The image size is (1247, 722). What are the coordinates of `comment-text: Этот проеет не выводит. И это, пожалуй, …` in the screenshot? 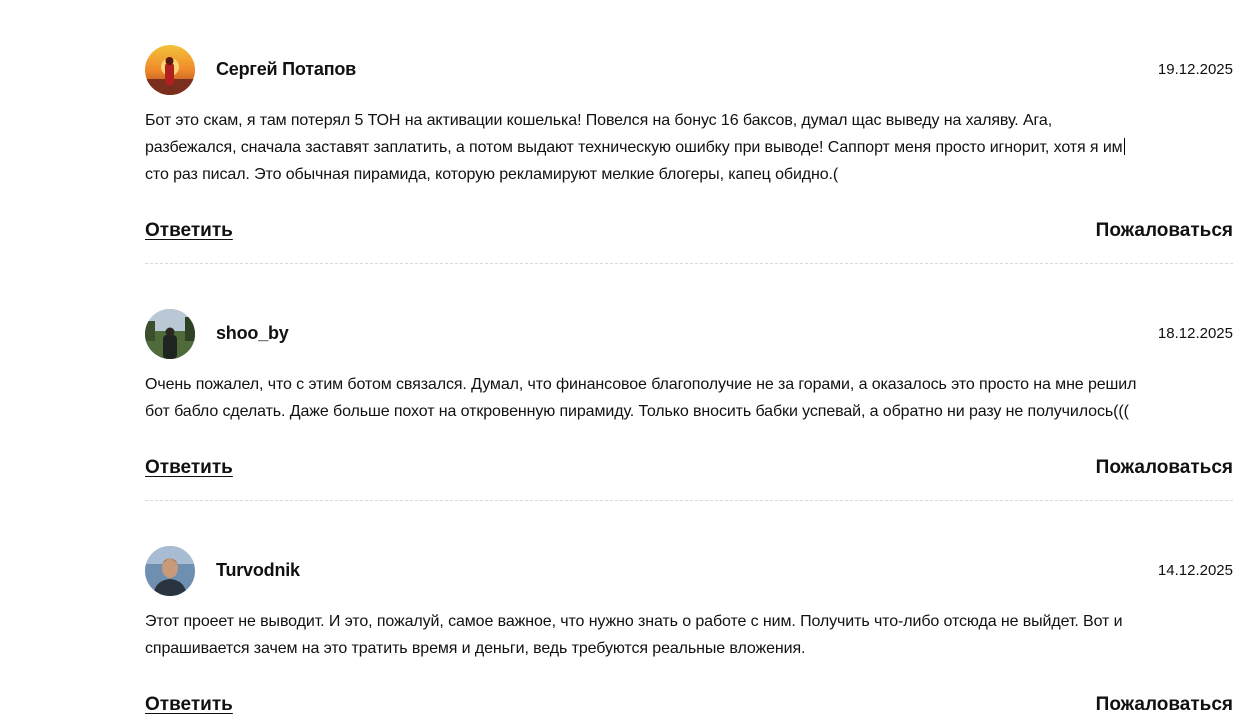 It's located at (689, 635).